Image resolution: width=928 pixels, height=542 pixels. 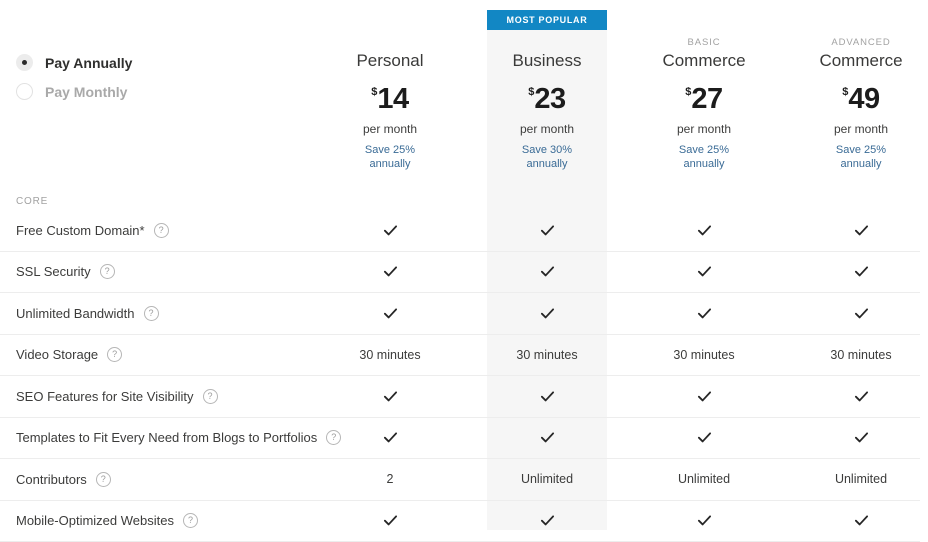 What do you see at coordinates (51, 479) in the screenshot?
I see `feature-label: Contributors` at bounding box center [51, 479].